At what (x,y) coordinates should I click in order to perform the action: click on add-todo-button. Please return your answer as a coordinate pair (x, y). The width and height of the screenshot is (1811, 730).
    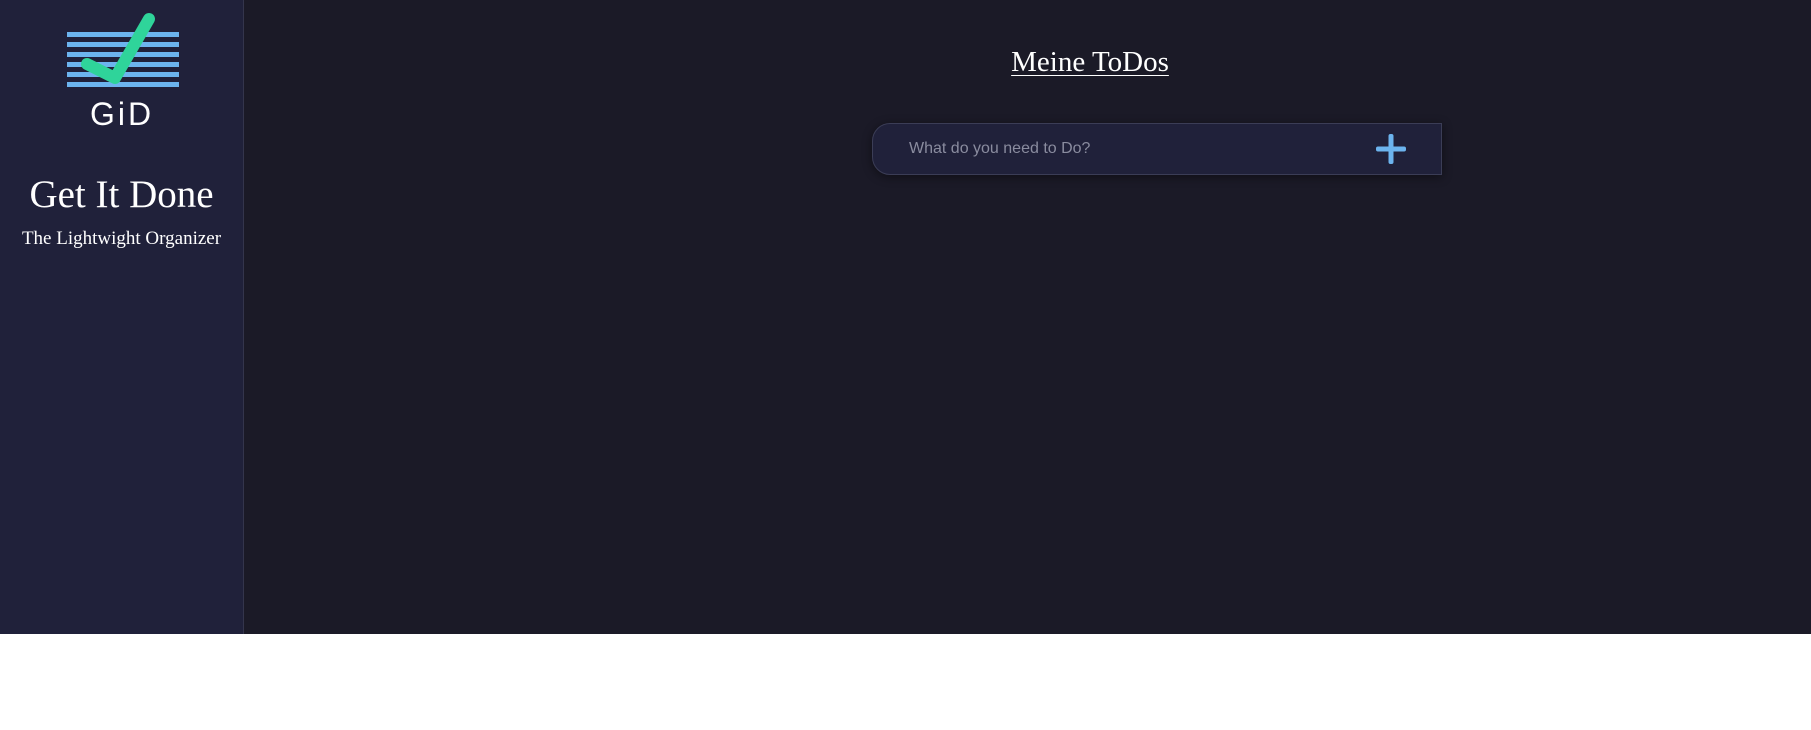
    Looking at the image, I should click on (1391, 149).